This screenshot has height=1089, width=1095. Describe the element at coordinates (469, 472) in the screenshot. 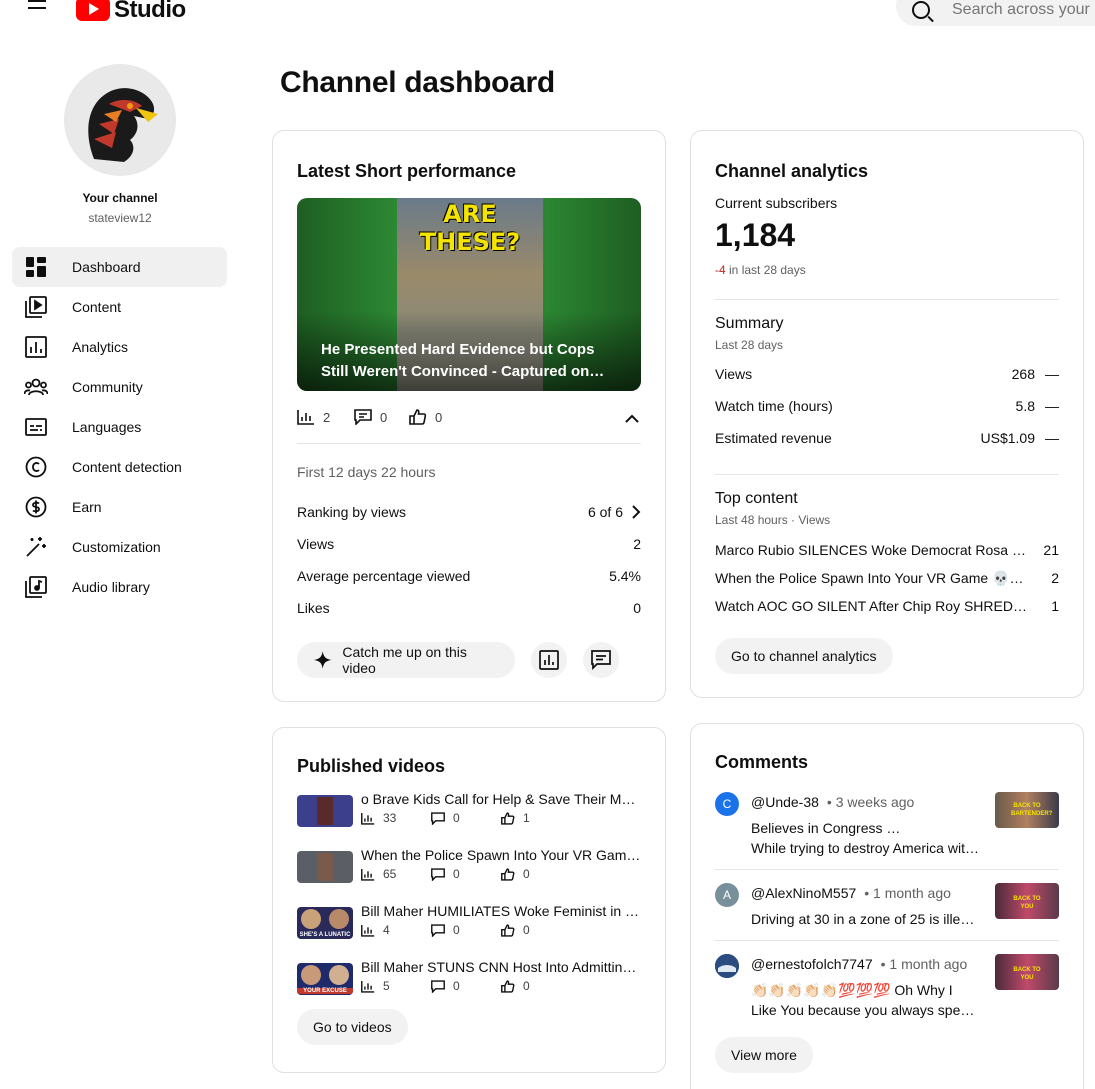

I see `period-label: First 12 days 22 hours` at that location.